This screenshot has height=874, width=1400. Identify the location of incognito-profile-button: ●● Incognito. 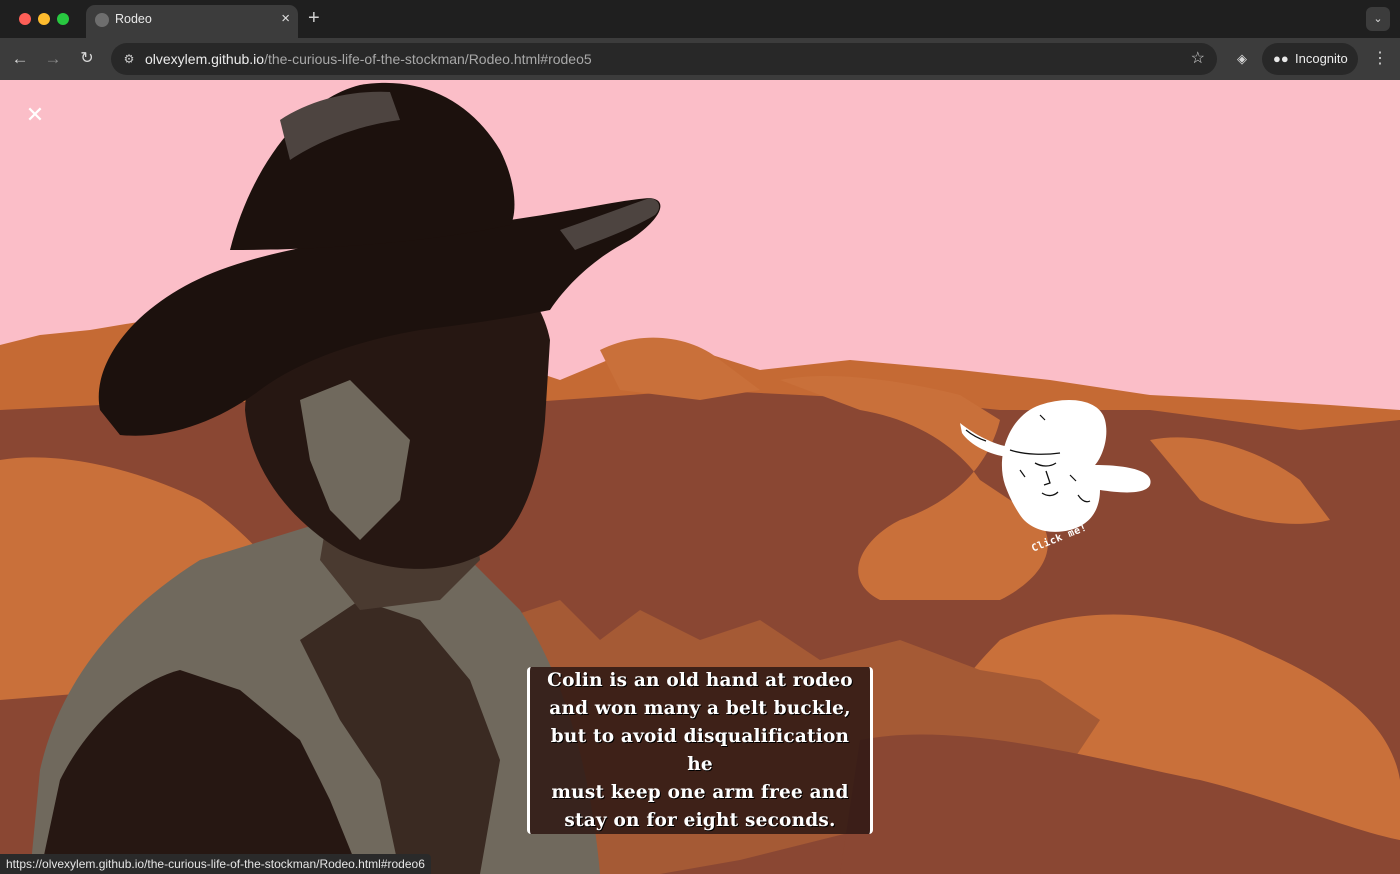
(1310, 59).